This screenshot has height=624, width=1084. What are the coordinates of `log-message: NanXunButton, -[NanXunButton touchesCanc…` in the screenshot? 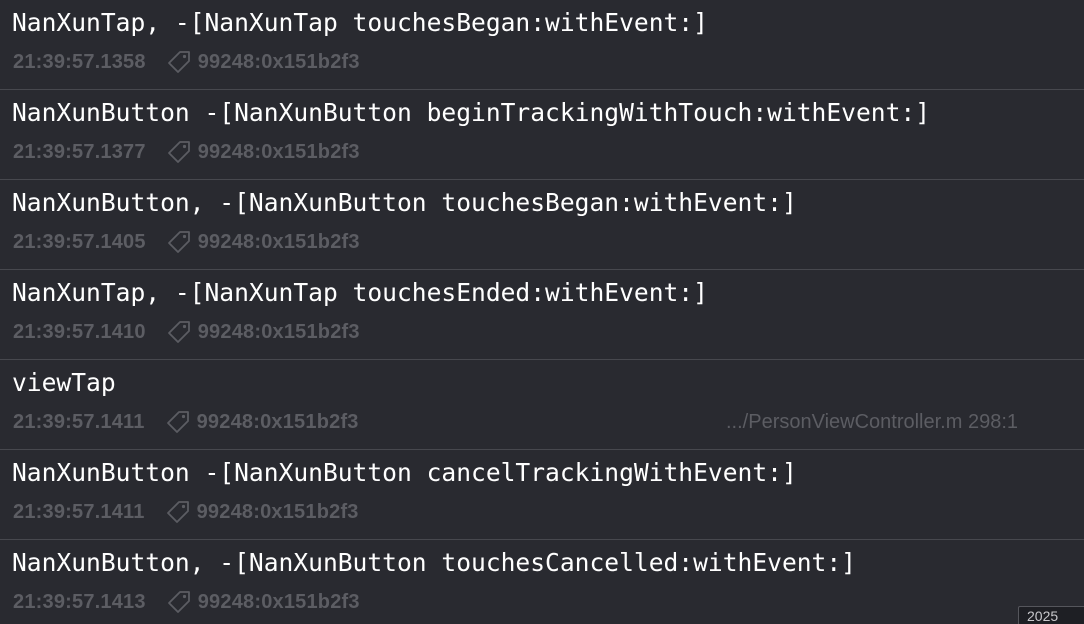 It's located at (434, 562).